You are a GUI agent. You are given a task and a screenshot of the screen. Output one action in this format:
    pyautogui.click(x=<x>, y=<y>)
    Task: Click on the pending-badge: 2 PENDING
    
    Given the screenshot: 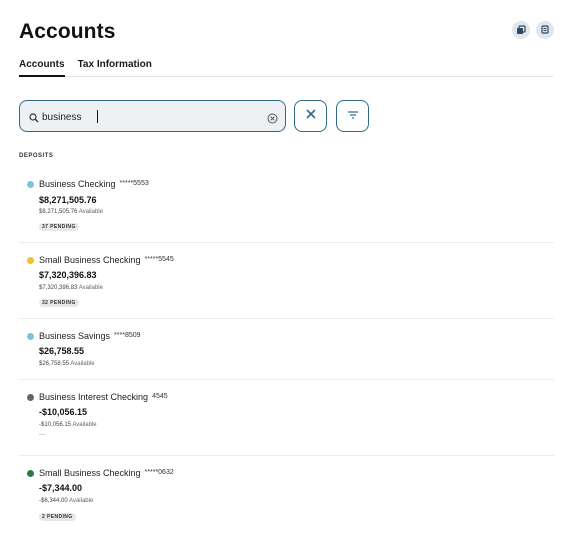 What is the action you would take?
    pyautogui.click(x=57, y=517)
    